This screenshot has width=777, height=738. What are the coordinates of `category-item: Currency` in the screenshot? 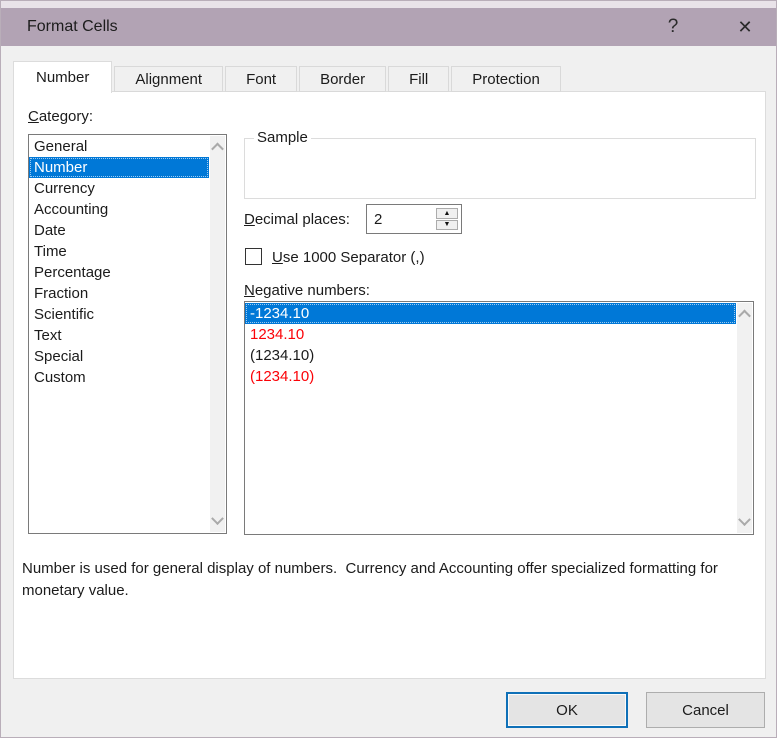 It's located at (119, 188).